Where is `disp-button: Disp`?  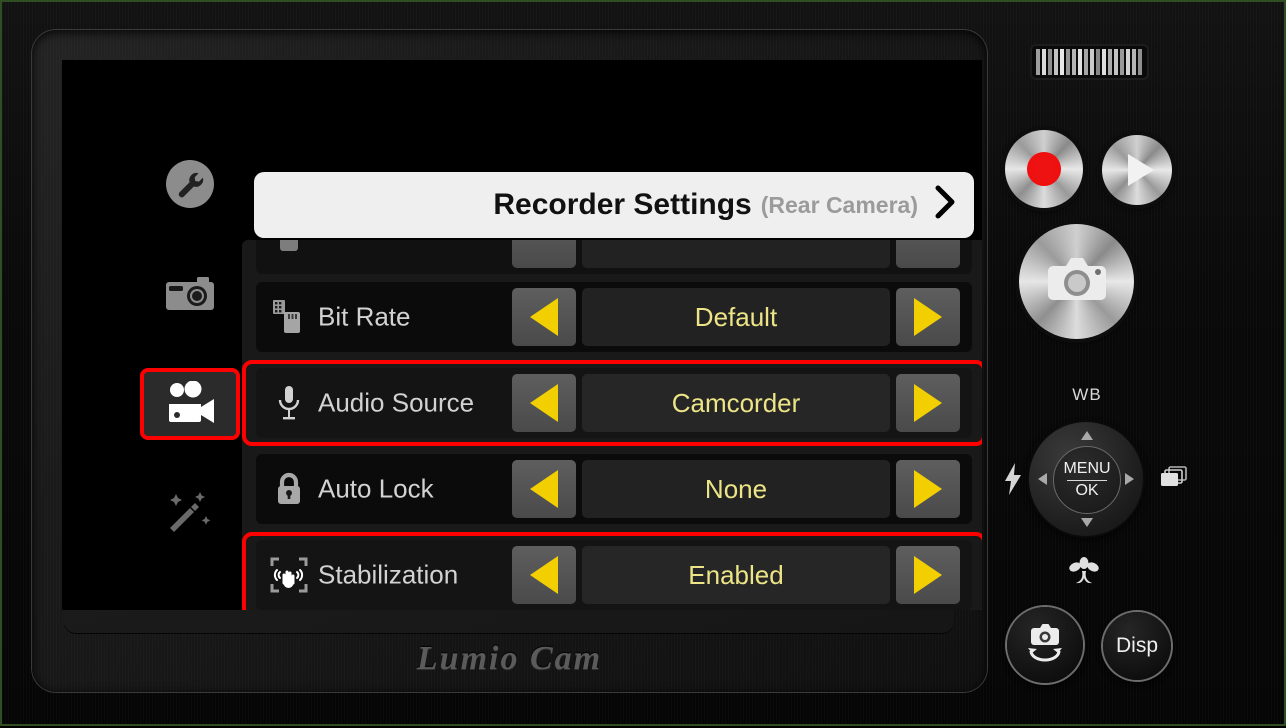
disp-button: Disp is located at coordinates (1137, 646).